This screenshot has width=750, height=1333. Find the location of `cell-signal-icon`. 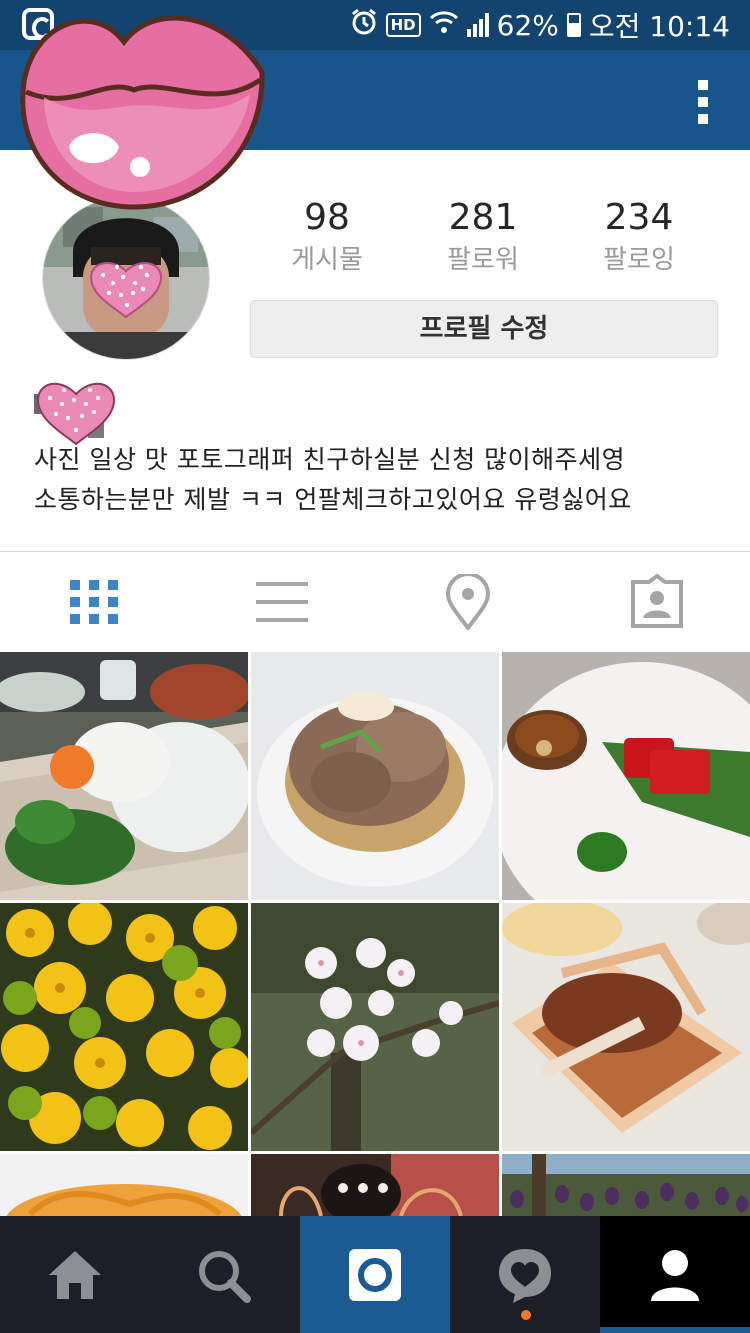

cell-signal-icon is located at coordinates (477, 25).